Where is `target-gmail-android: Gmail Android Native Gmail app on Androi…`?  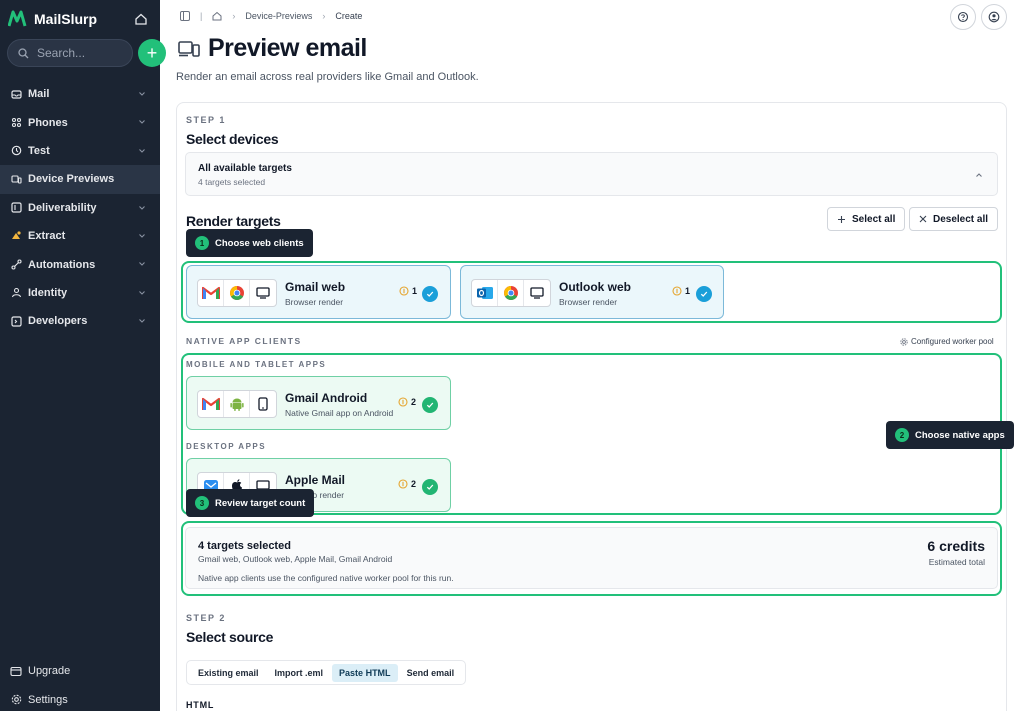
target-gmail-android: Gmail Android Native Gmail app on Androi… is located at coordinates (318, 403).